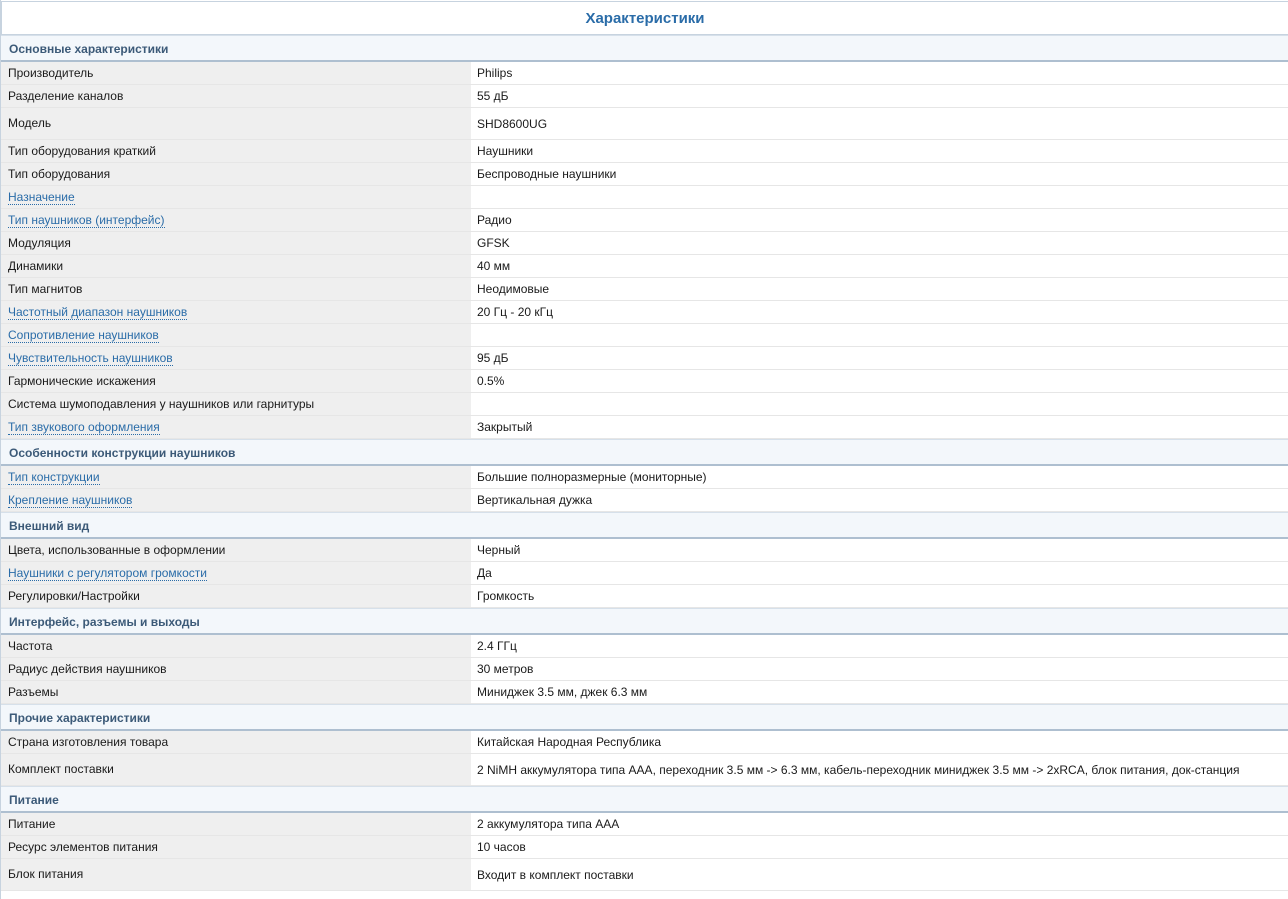  I want to click on spec-label-link: Наушники с регулятором громкости, so click(107, 573).